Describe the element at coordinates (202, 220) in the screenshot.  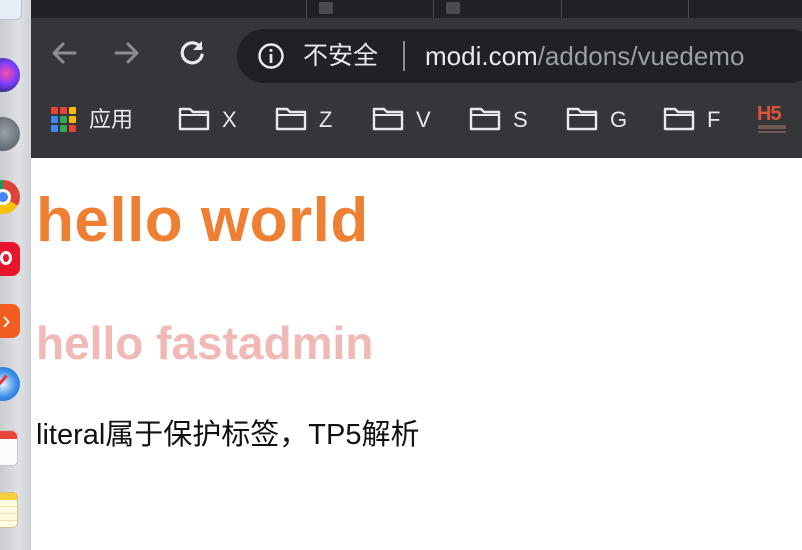
I see `heading-hello-world: hello world` at that location.